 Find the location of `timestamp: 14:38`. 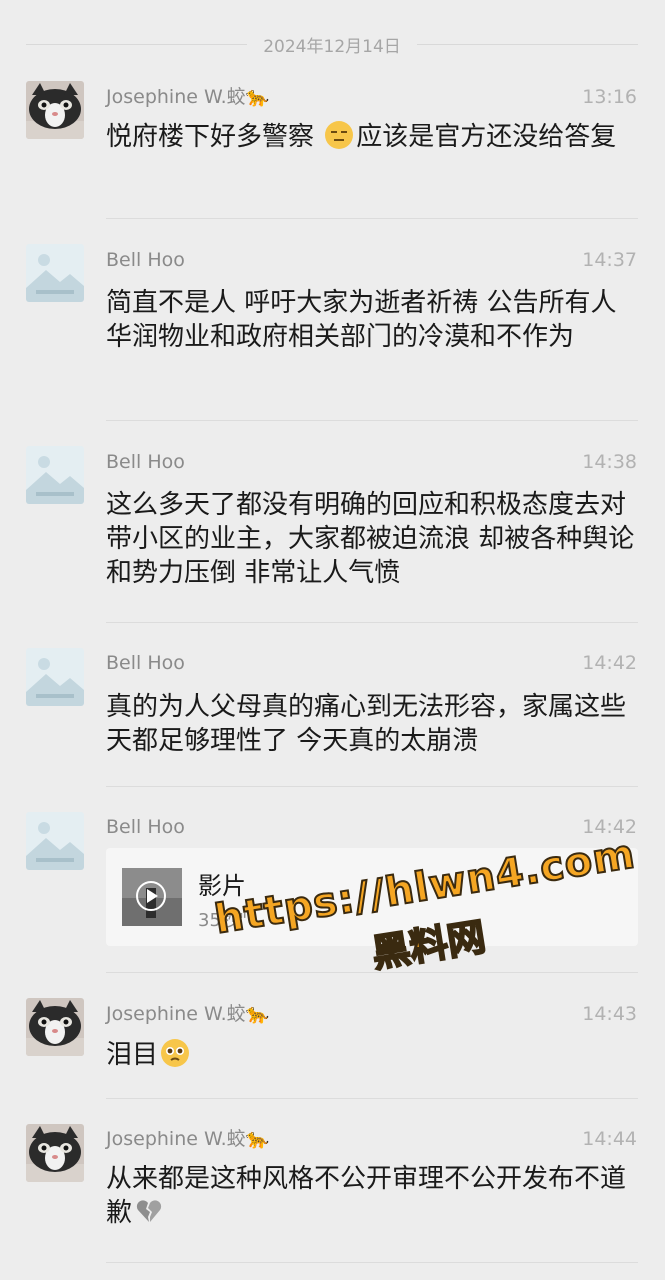

timestamp: 14:38 is located at coordinates (609, 462).